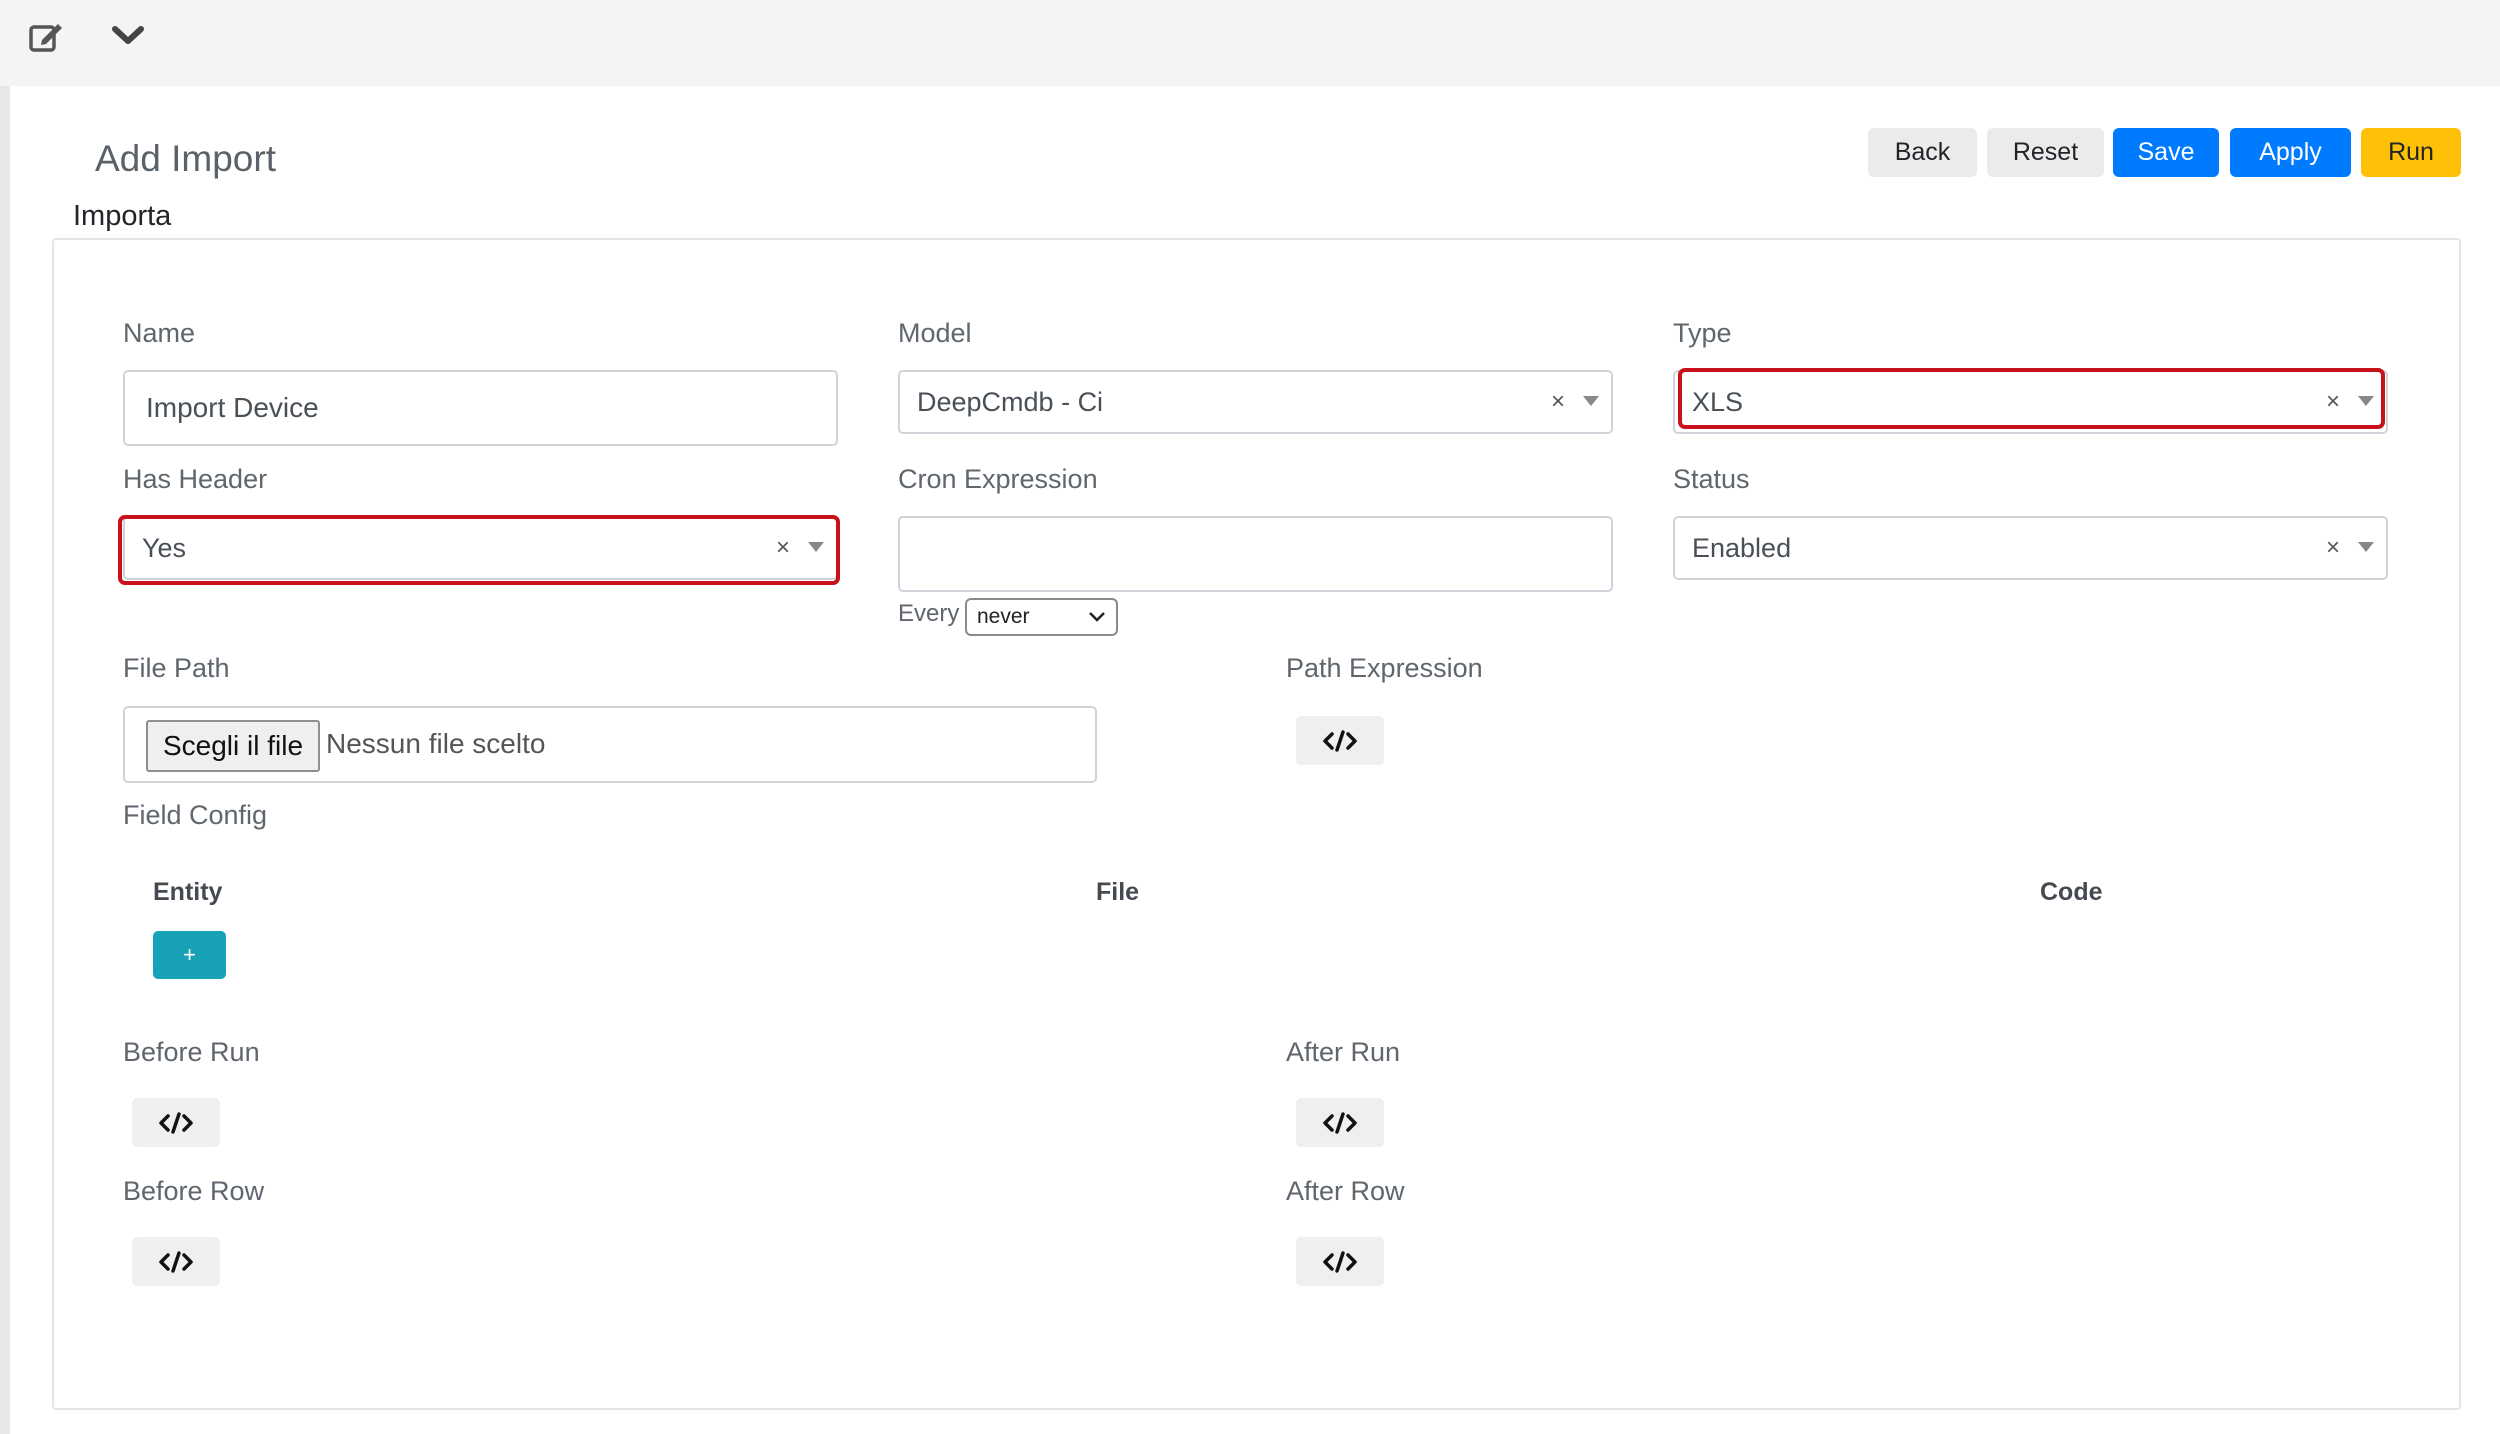  What do you see at coordinates (2333, 548) in the screenshot?
I see `status-clear-icon: ×` at bounding box center [2333, 548].